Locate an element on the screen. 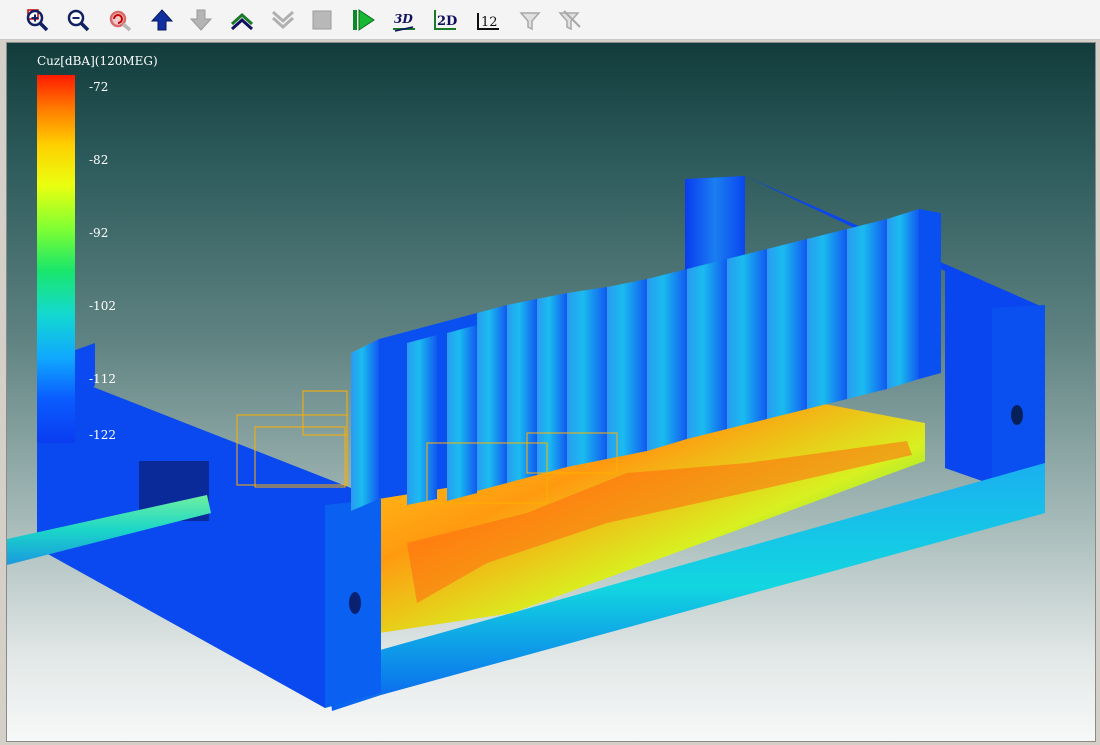  view-2d-button: 2D is located at coordinates (445, 20).